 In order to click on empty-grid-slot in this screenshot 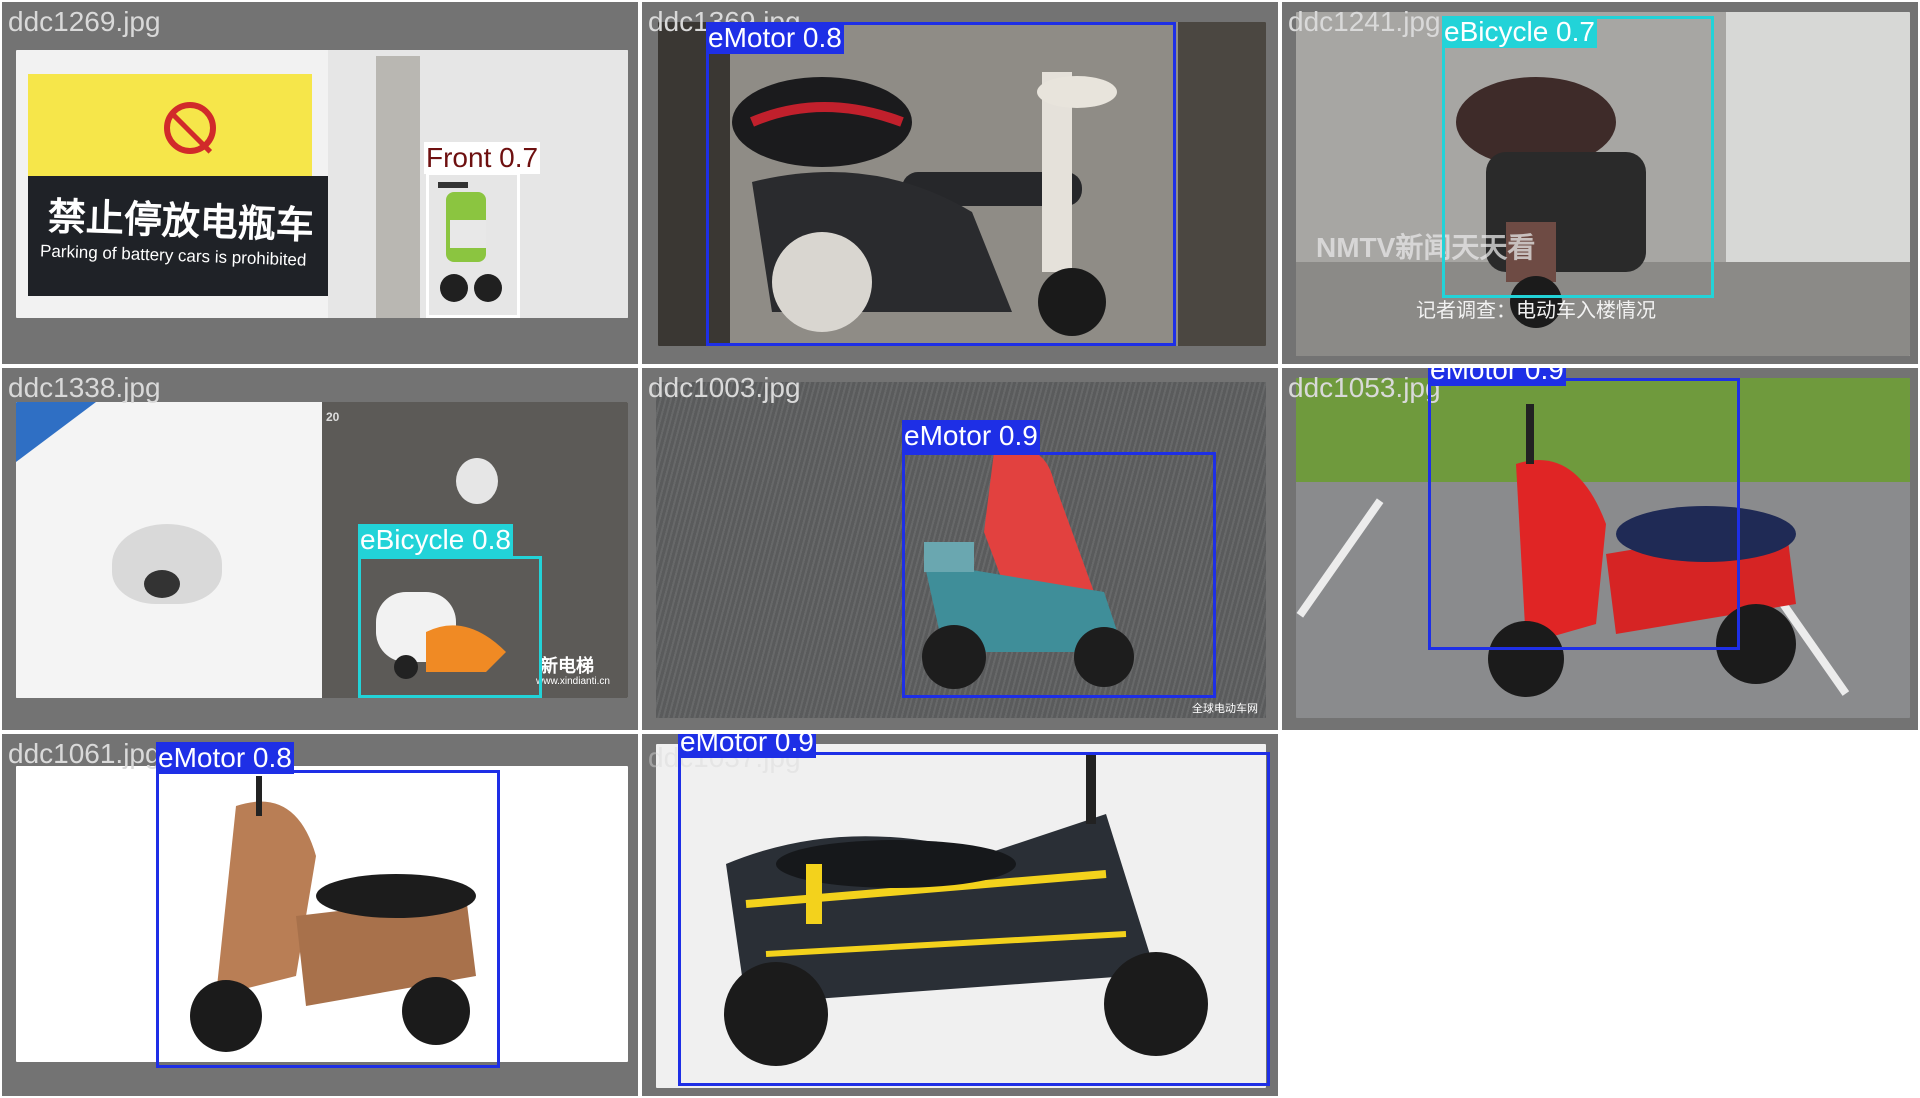, I will do `click(1600, 915)`.